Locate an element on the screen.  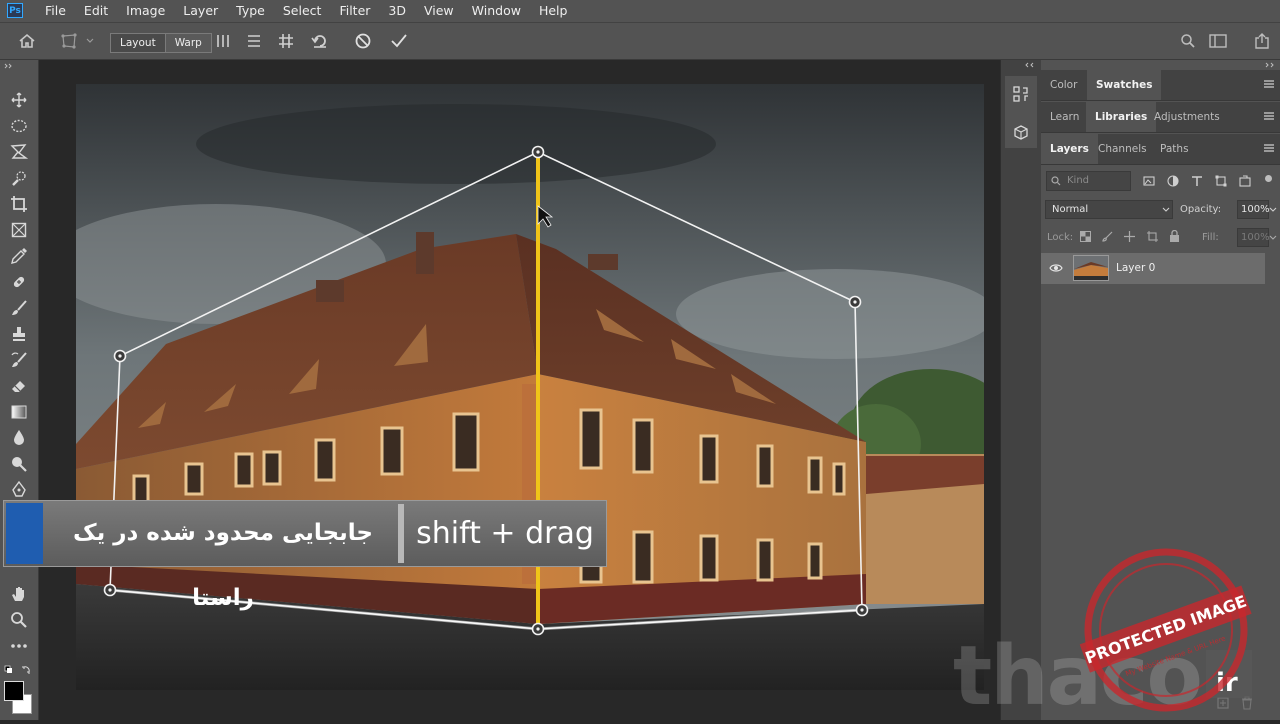
move-tool-icon is located at coordinates (19, 100).